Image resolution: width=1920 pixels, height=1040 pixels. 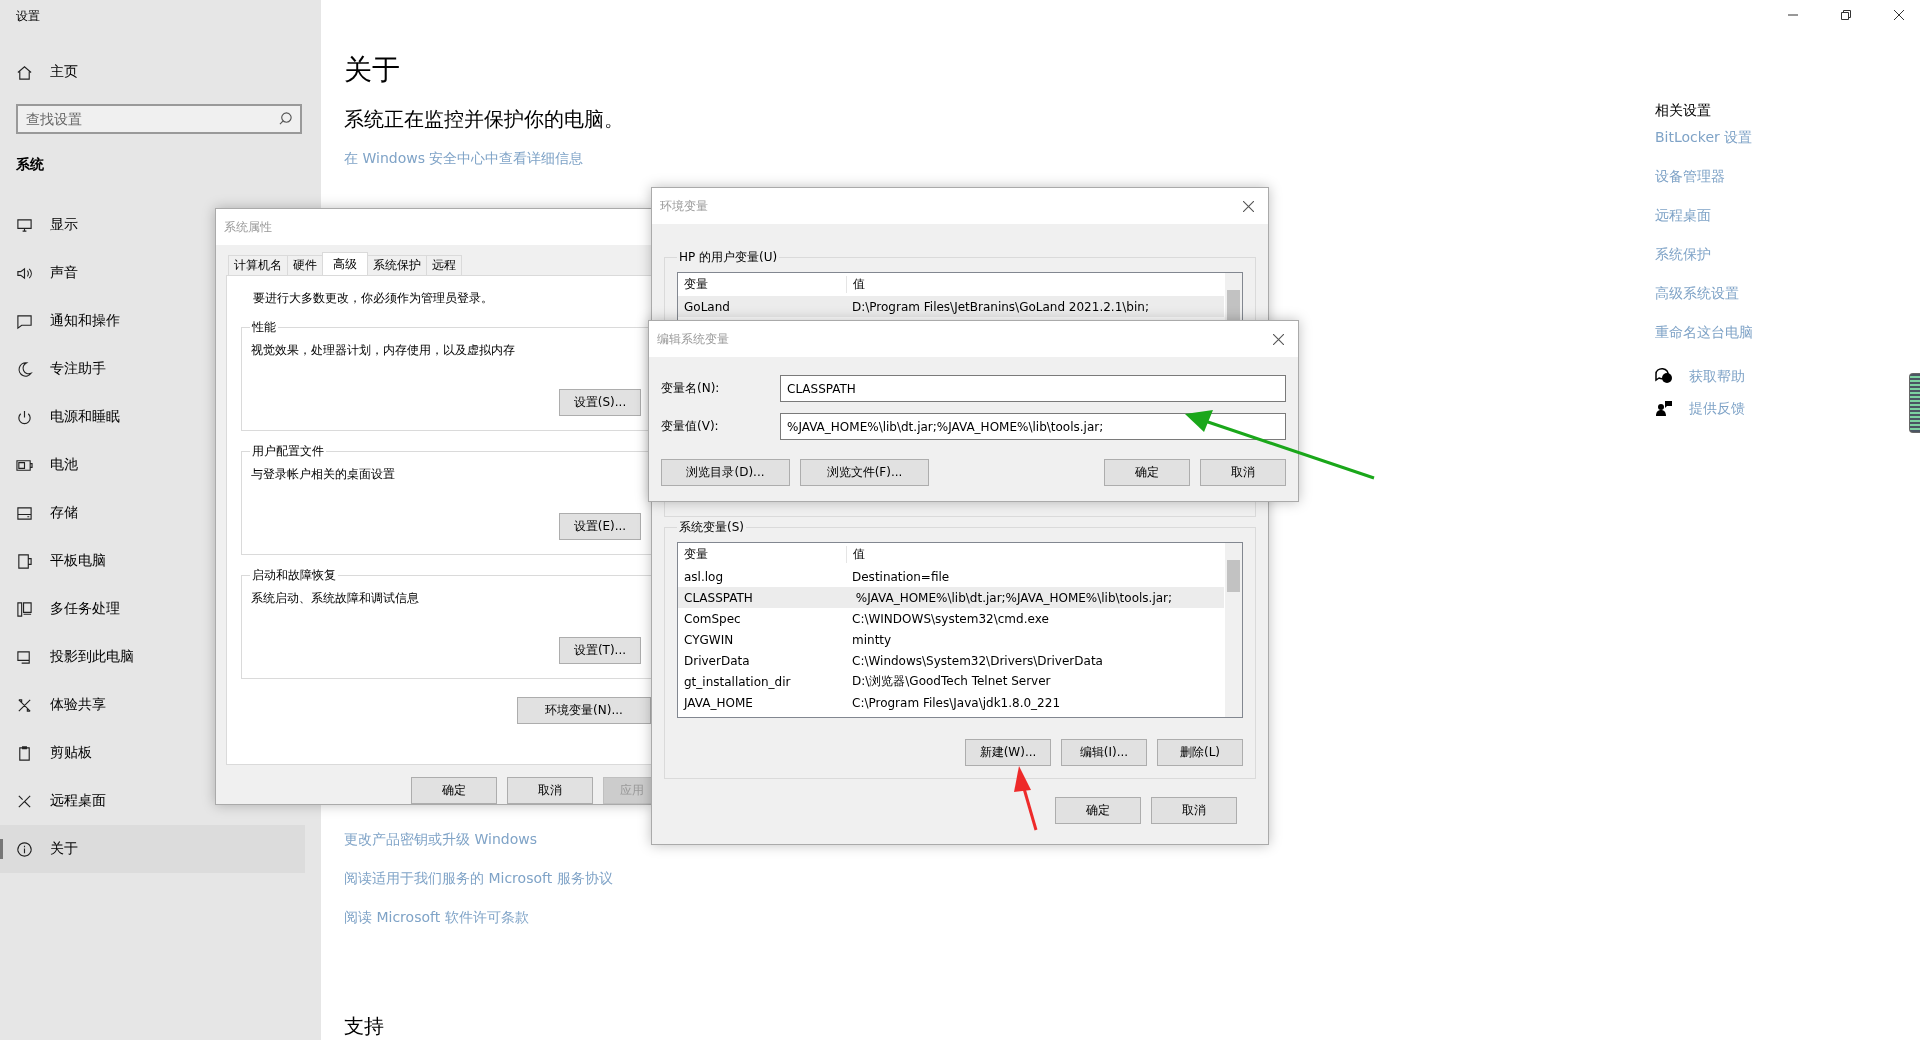 I want to click on home-link: 主页, so click(x=64, y=72).